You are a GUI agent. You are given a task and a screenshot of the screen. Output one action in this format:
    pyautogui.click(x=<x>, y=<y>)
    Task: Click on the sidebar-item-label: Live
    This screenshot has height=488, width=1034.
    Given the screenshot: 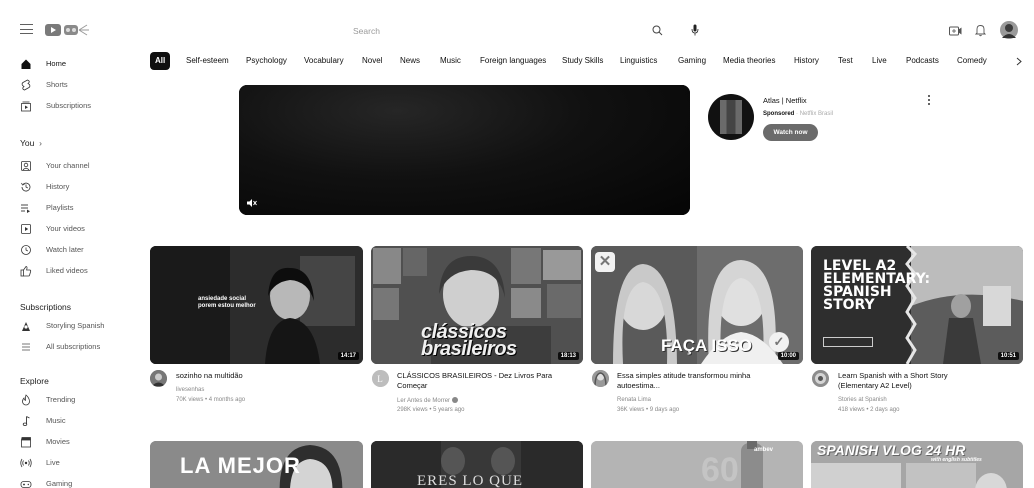 What is the action you would take?
    pyautogui.click(x=53, y=462)
    